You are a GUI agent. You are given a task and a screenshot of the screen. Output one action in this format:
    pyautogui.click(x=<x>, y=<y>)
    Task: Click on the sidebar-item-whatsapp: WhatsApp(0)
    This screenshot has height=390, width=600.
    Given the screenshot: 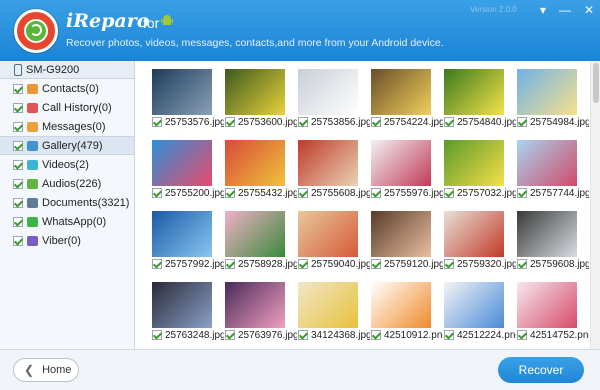 What is the action you would take?
    pyautogui.click(x=67, y=221)
    